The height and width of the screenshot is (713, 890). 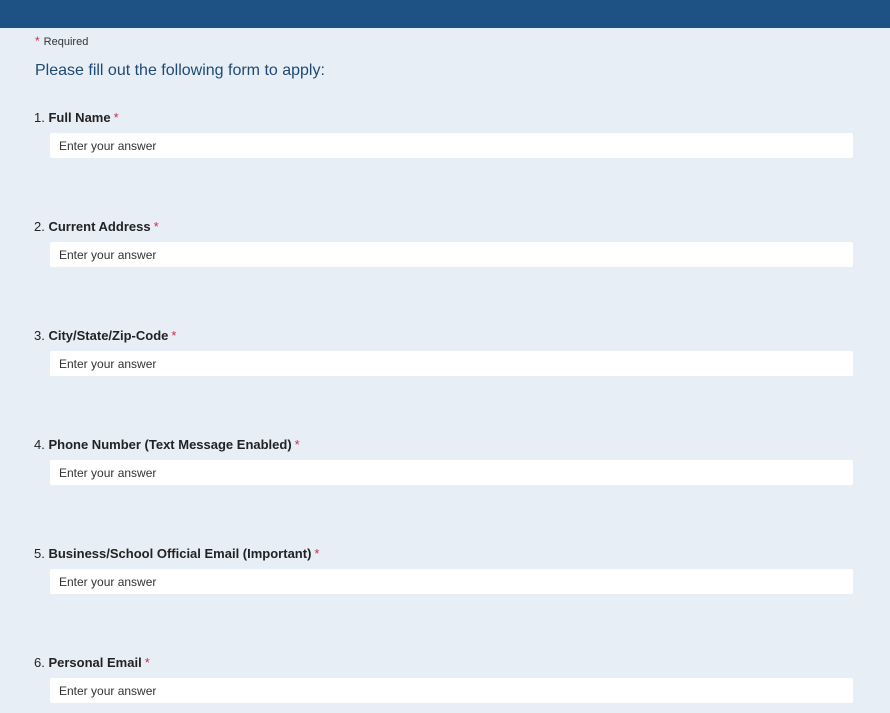 What do you see at coordinates (445, 14) in the screenshot?
I see `top-banner` at bounding box center [445, 14].